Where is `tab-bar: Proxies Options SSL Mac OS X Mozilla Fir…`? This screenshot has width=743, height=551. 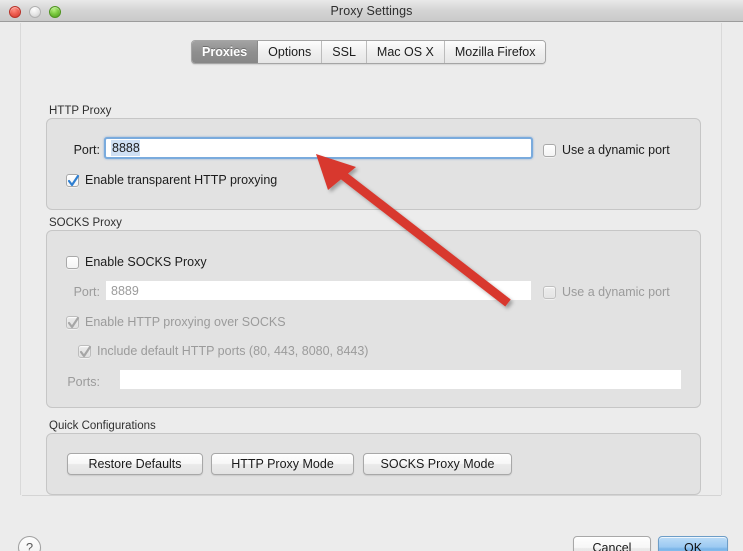 tab-bar: Proxies Options SSL Mac OS X Mozilla Fir… is located at coordinates (369, 52).